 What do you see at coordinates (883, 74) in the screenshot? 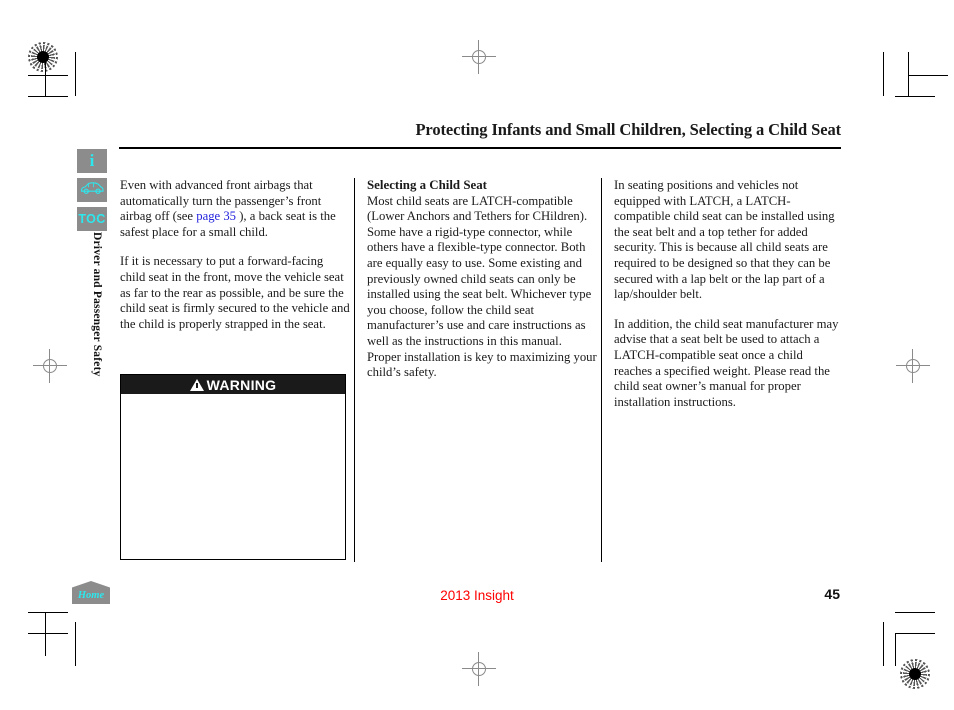
I see `crop-mark-top-right-vertical` at bounding box center [883, 74].